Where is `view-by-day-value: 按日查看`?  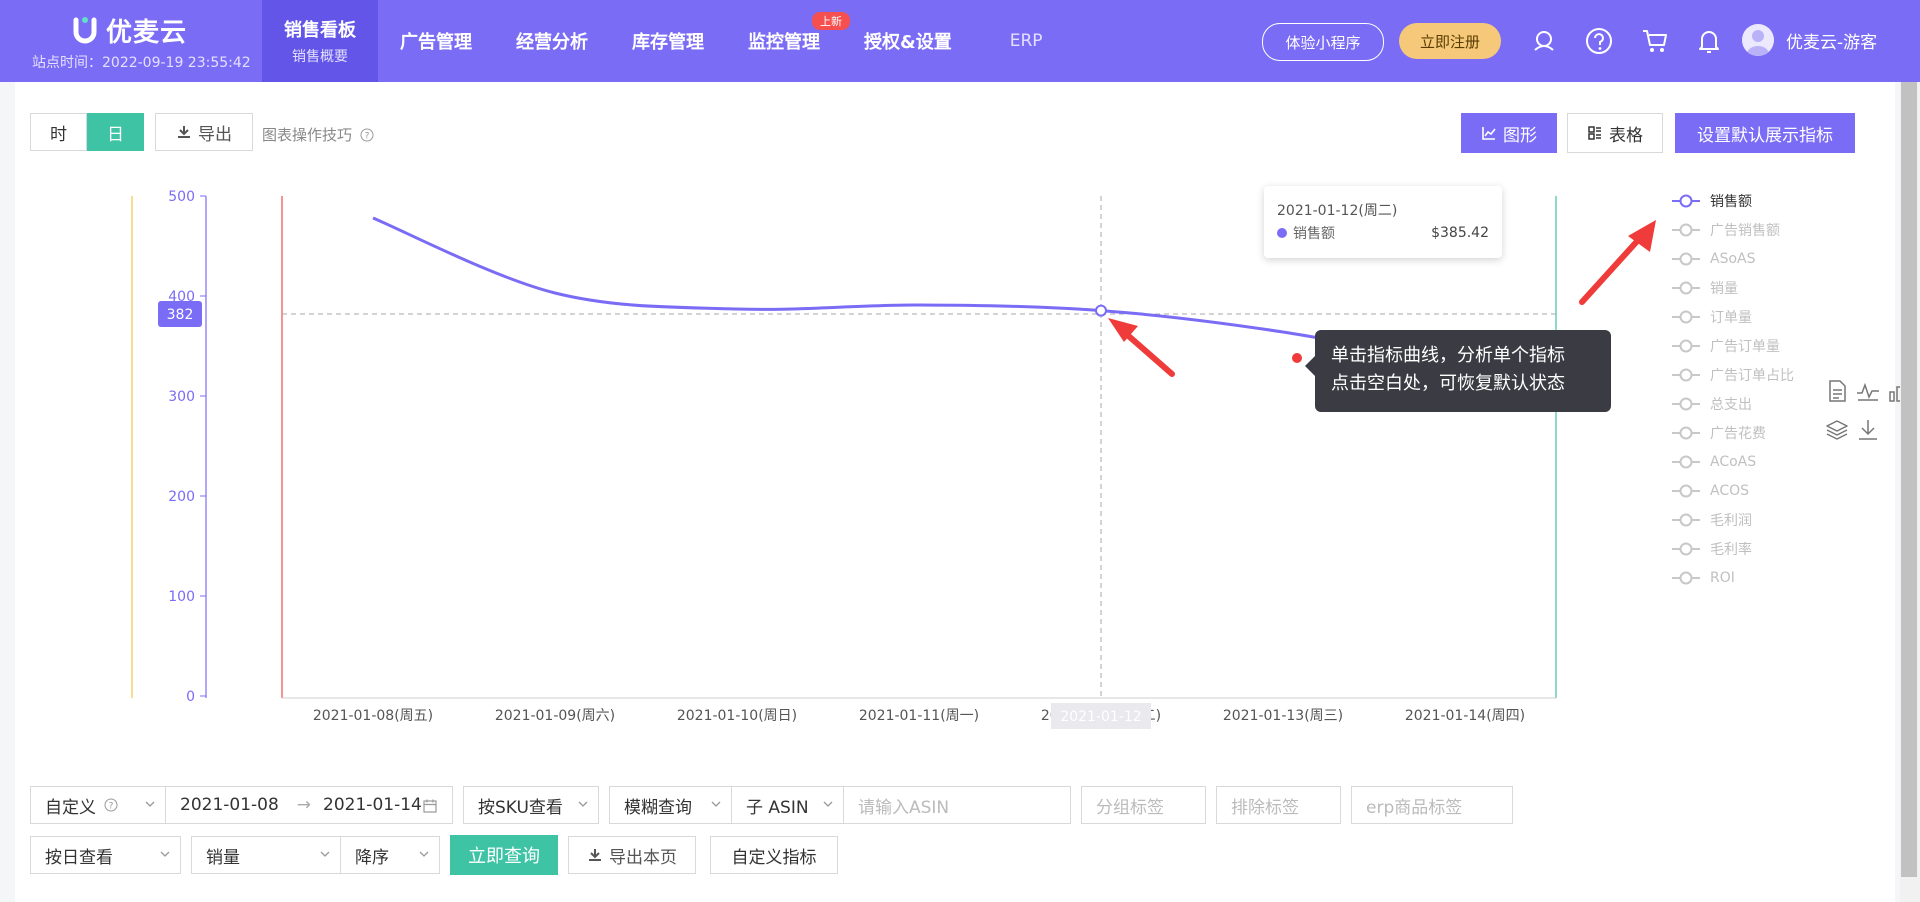
view-by-day-value: 按日查看 is located at coordinates (79, 857).